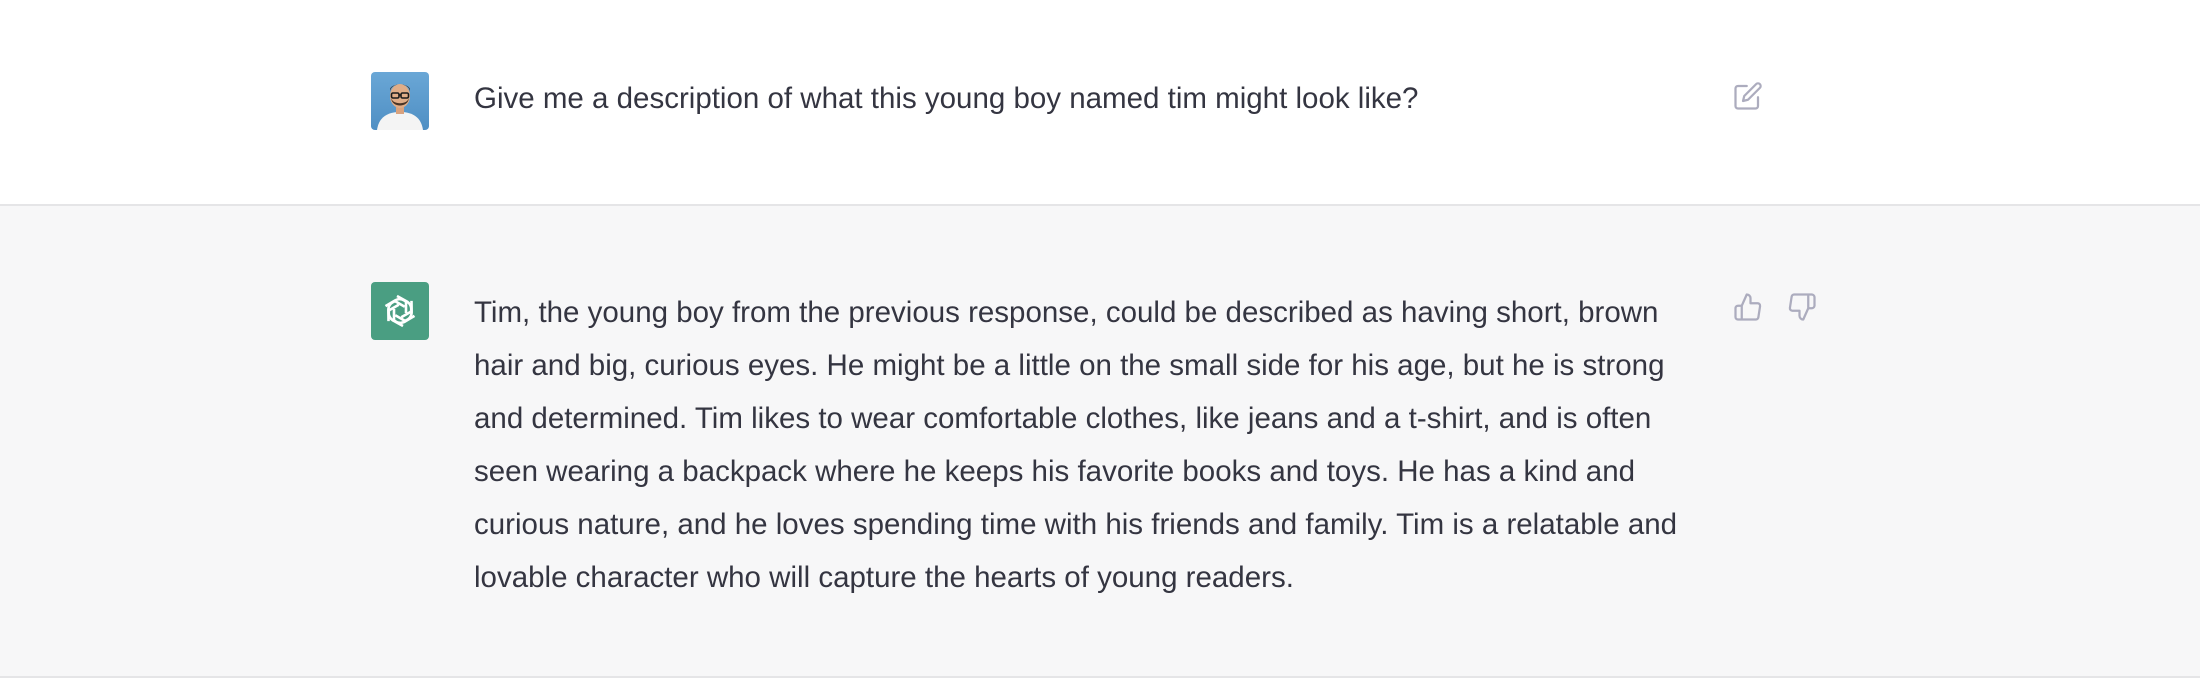 The height and width of the screenshot is (685, 2200). I want to click on user-avatar, so click(400, 101).